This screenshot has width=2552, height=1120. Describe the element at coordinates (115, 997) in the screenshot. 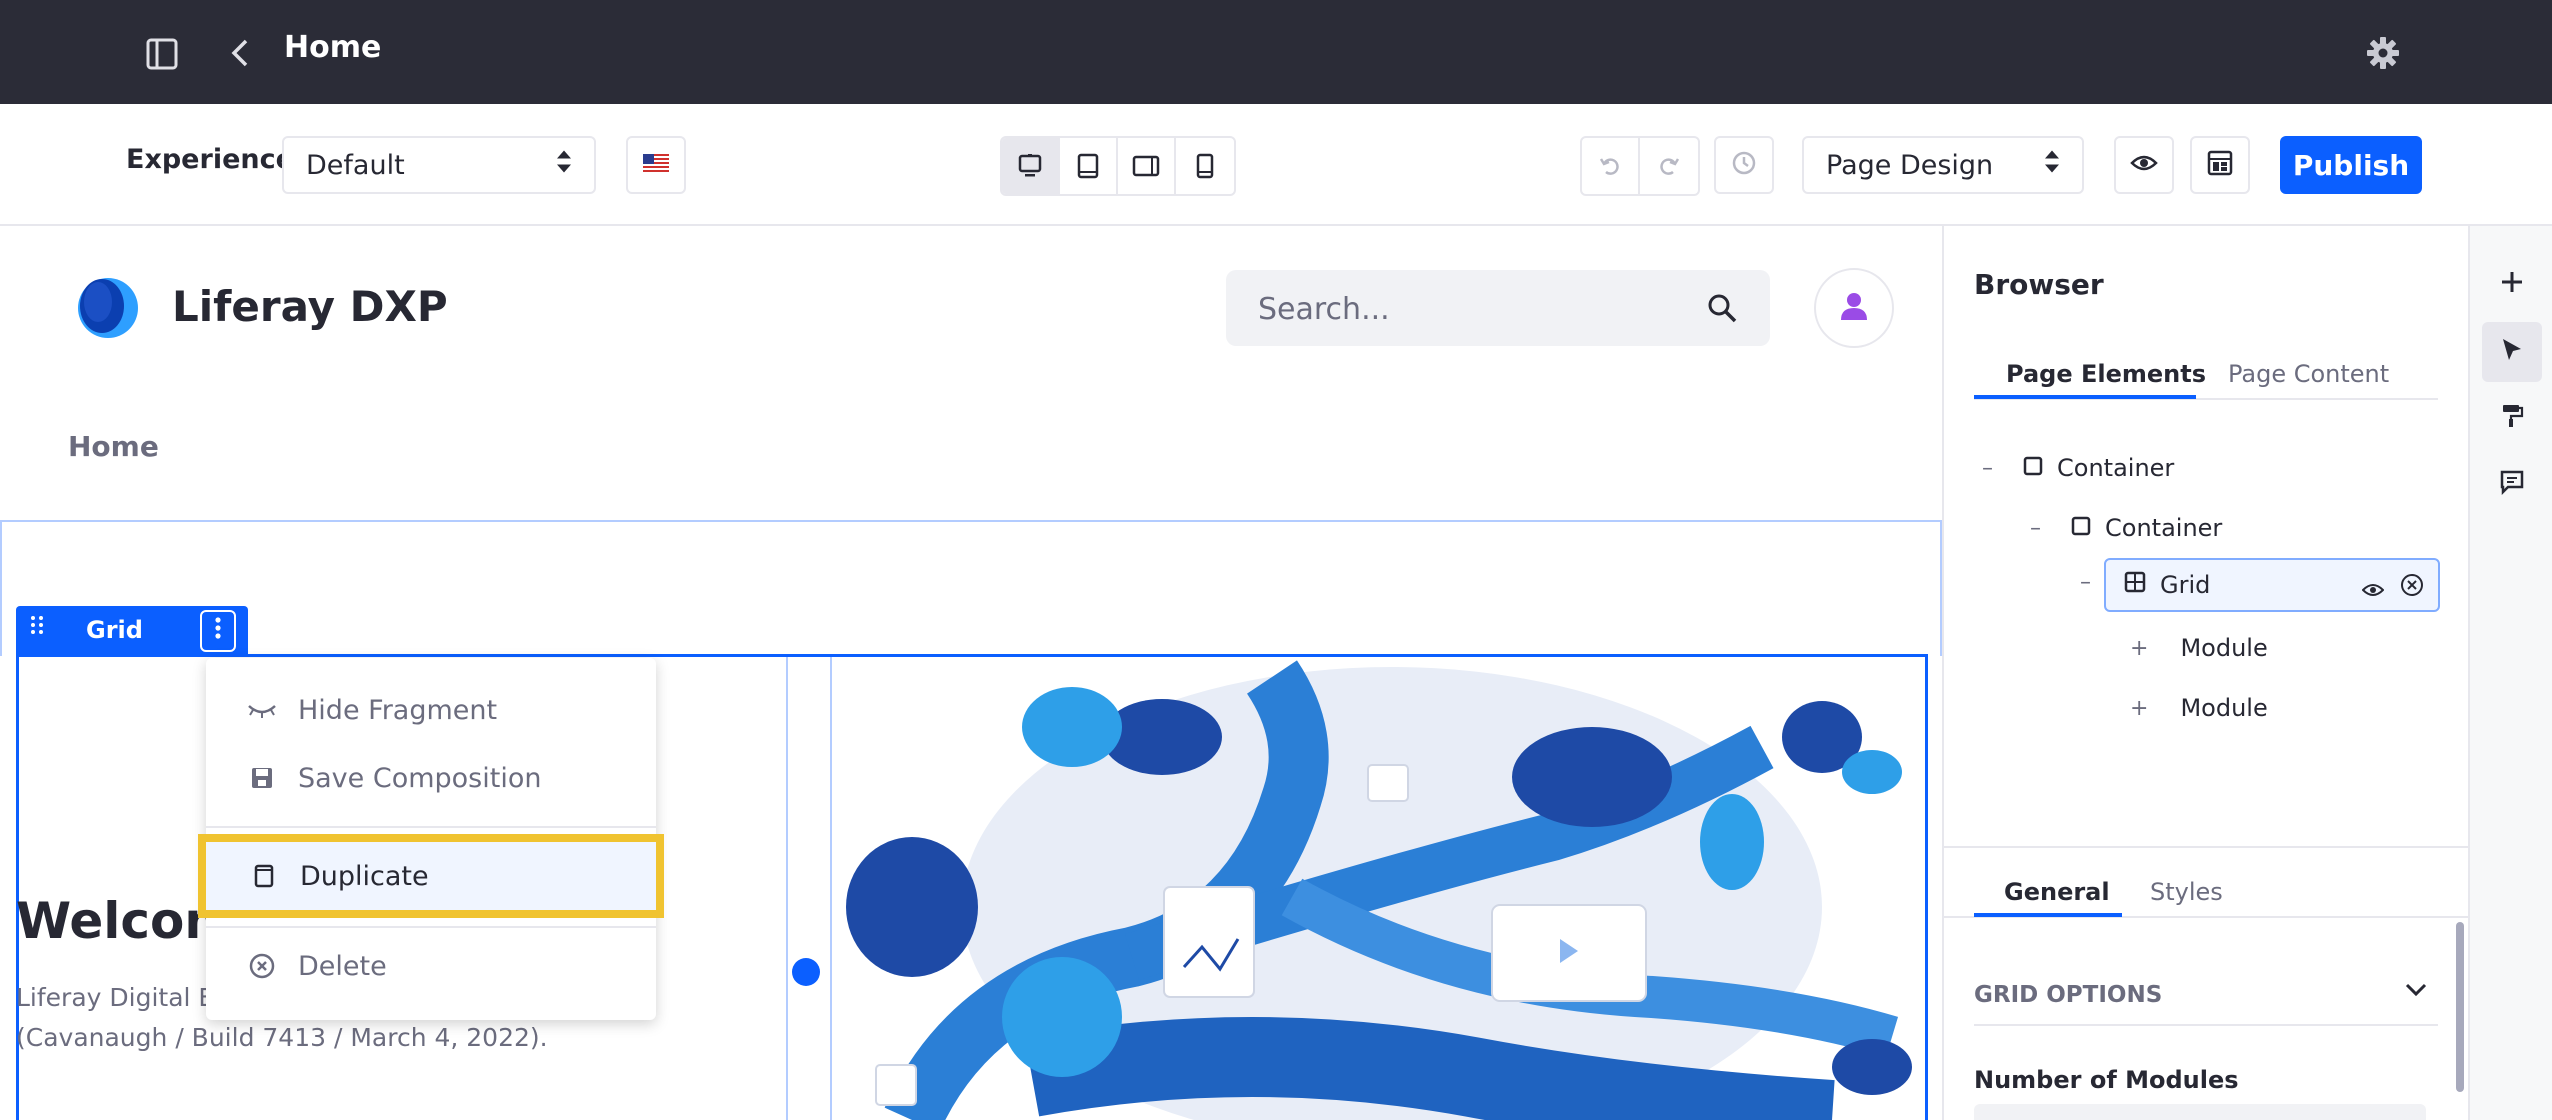

I see `description-line-1: Liferay Digital E` at that location.